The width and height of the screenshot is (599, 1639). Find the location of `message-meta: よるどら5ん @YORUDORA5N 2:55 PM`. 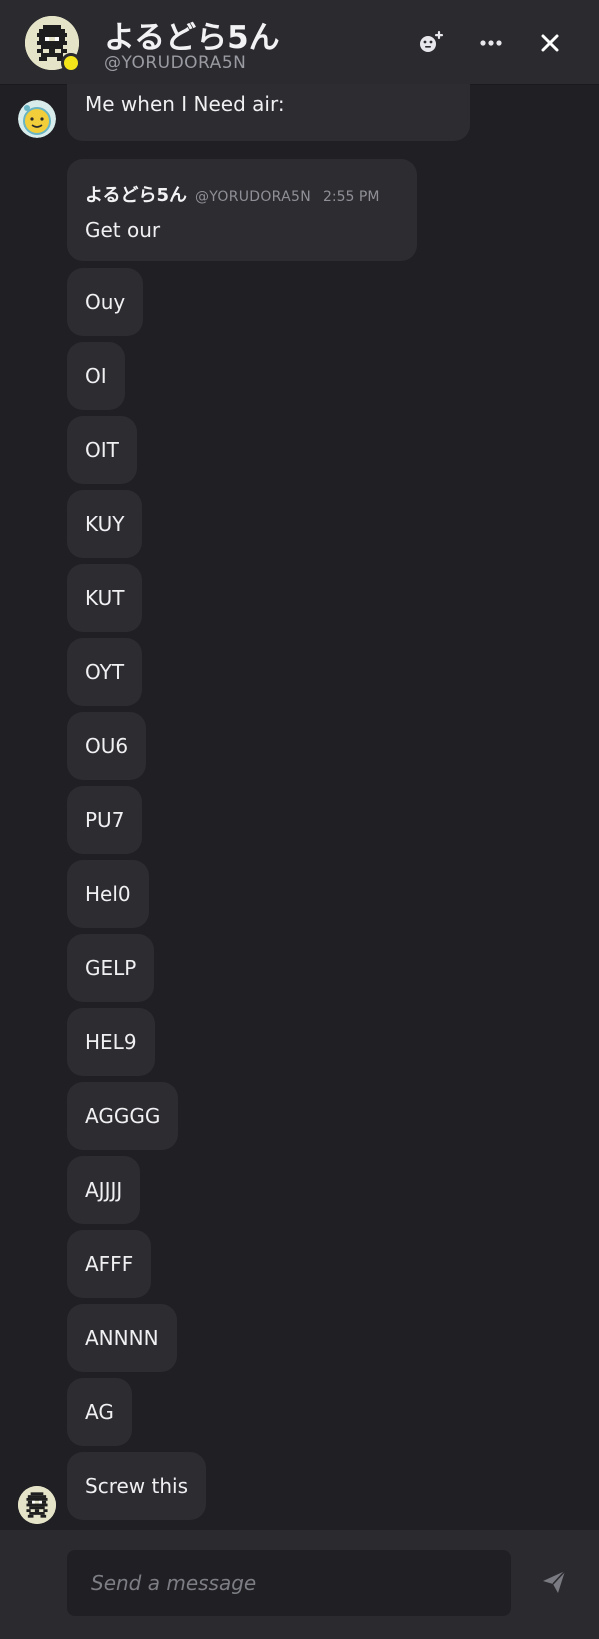

message-meta: よるどら5ん @YORUDORA5N 2:55 PM is located at coordinates (242, 194).